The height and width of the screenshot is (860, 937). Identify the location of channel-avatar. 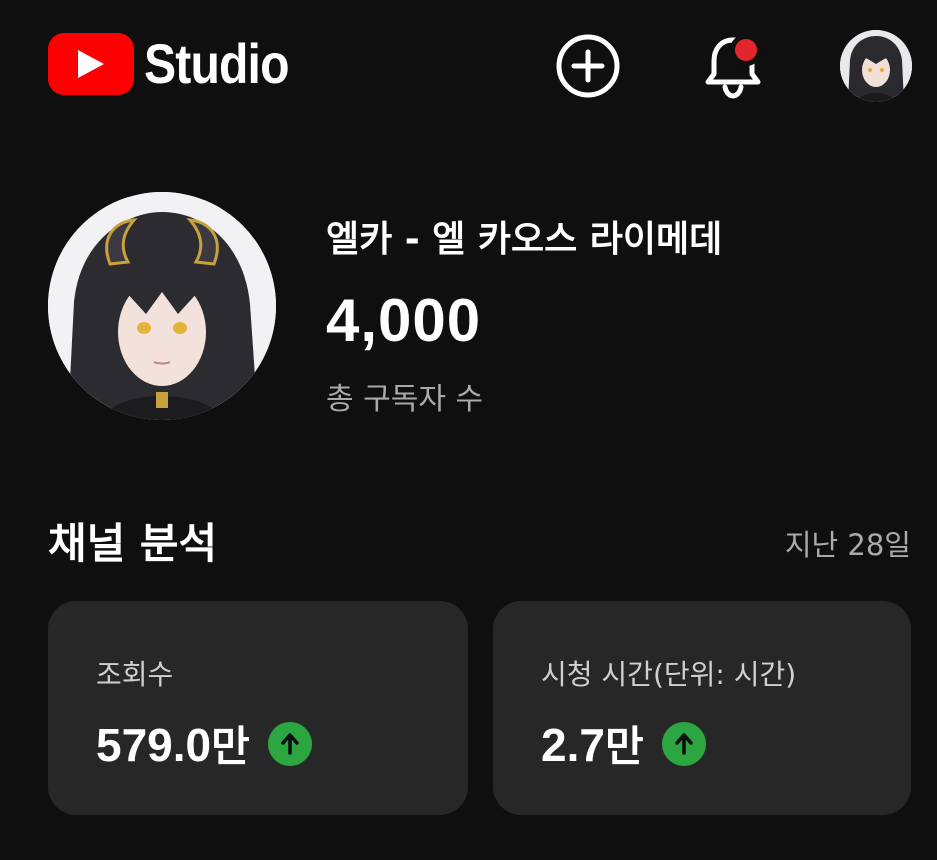
(162, 306).